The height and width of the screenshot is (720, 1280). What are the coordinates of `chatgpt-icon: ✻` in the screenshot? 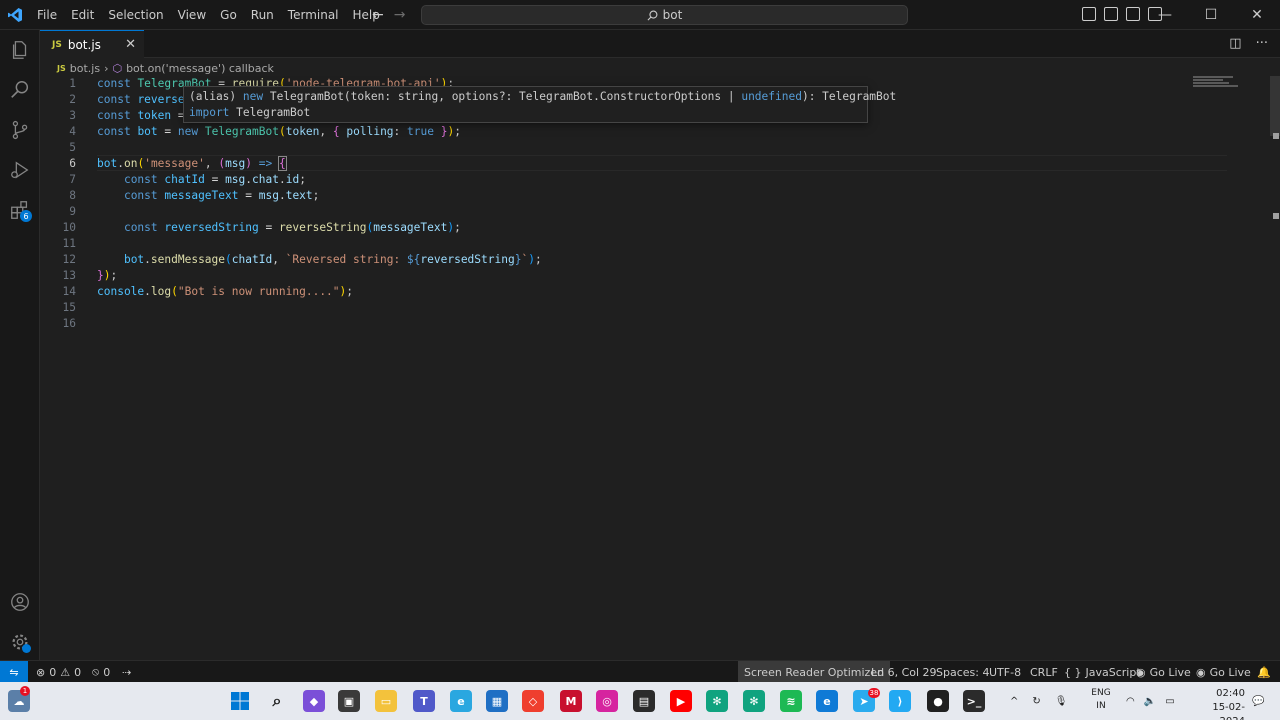 It's located at (717, 701).